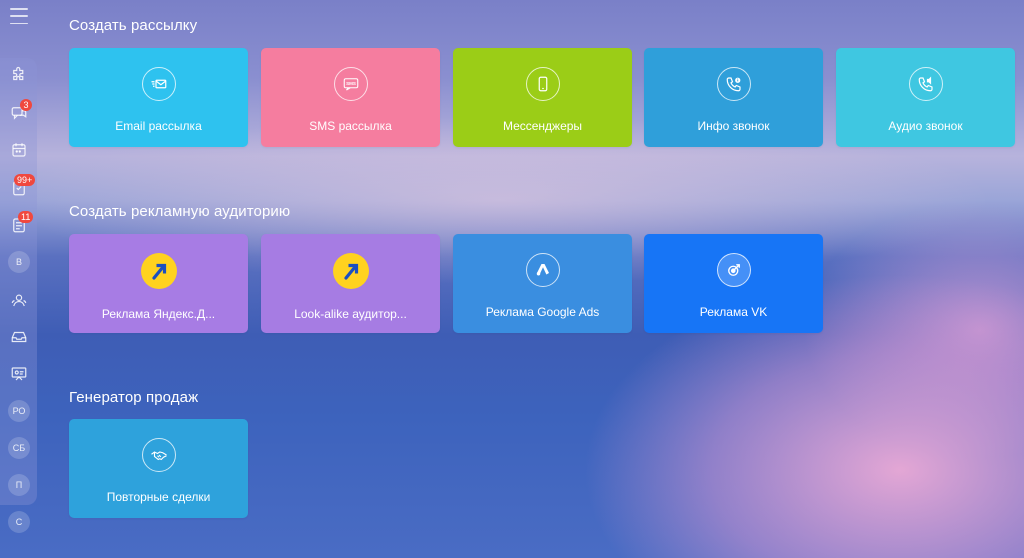  I want to click on tile-label: Реклама VK, so click(733, 312).